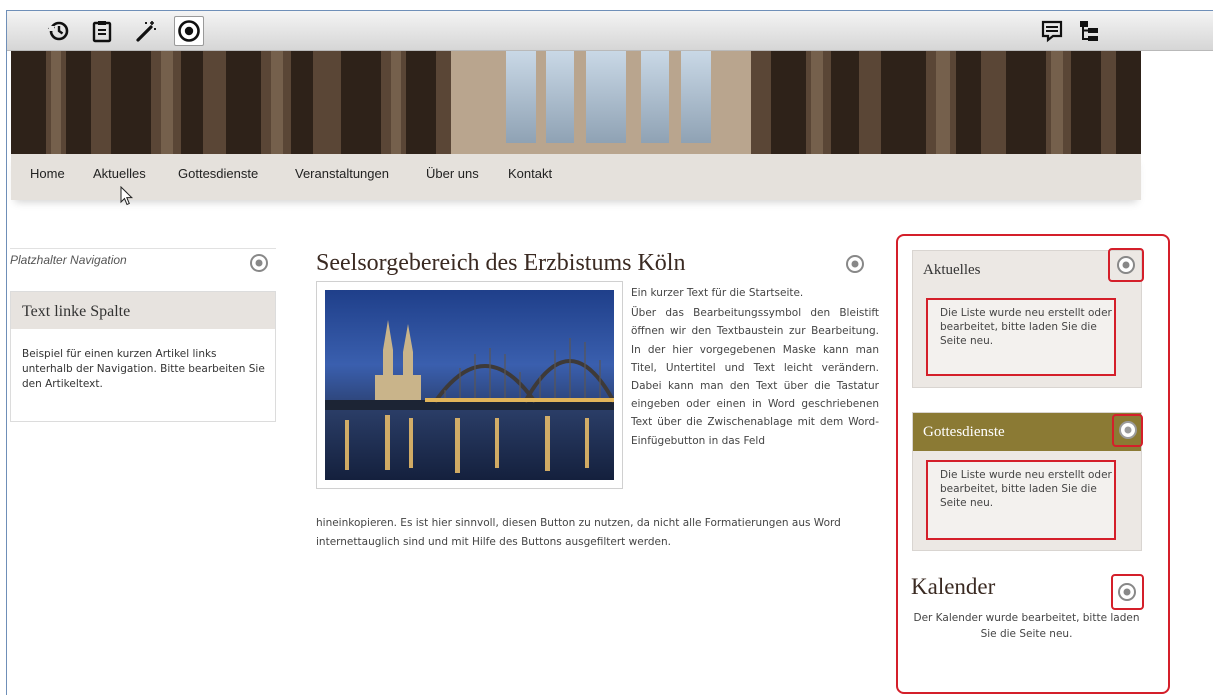 Image resolution: width=1213 pixels, height=695 pixels. I want to click on article-settings-icon, so click(855, 264).